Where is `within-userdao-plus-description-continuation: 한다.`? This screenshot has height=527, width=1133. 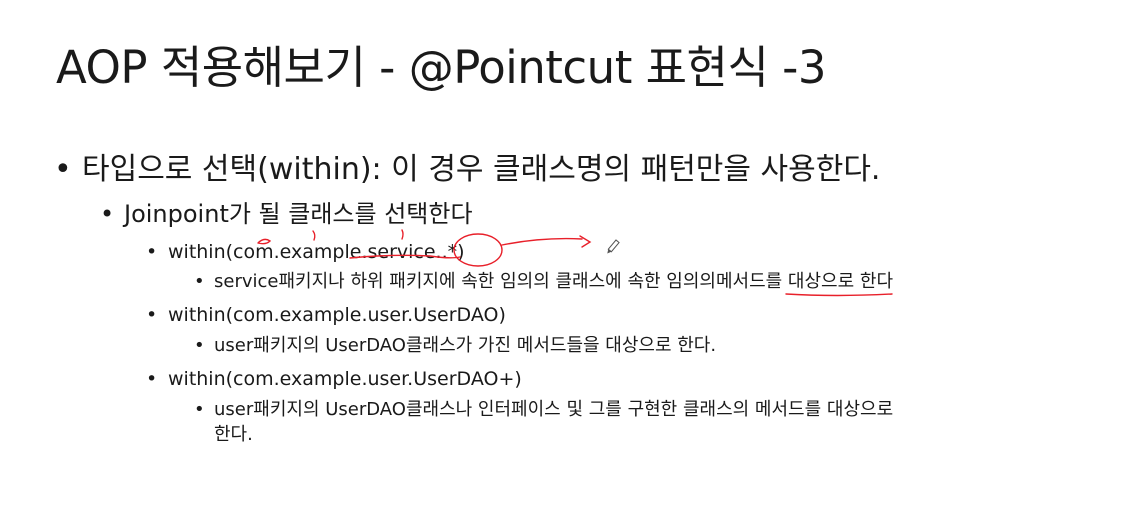
within-userdao-plus-description-continuation: 한다. is located at coordinates (233, 434).